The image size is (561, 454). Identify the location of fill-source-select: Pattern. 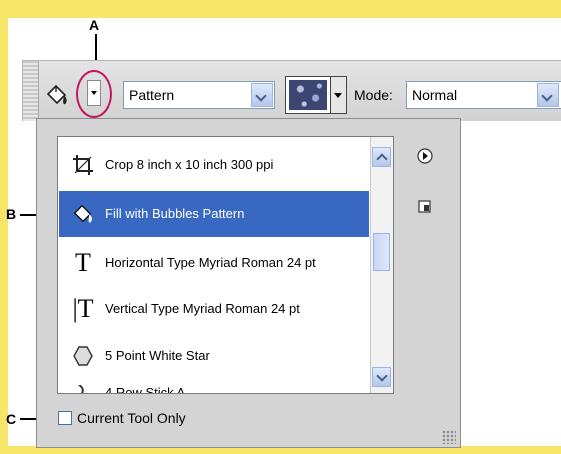
(199, 95).